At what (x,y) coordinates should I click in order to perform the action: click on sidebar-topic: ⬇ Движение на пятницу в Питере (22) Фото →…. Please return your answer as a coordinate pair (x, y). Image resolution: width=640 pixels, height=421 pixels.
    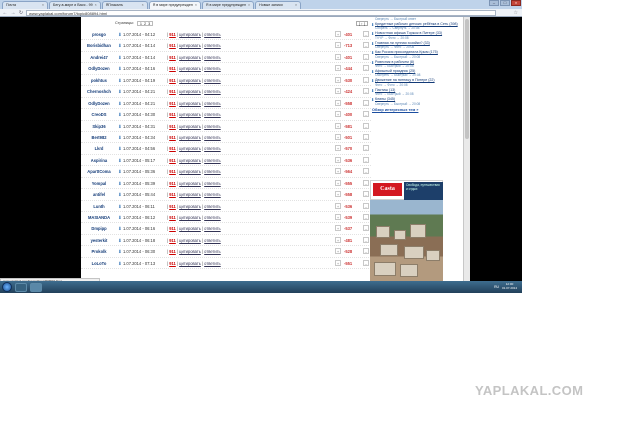
    Looking at the image, I should click on (416, 82).